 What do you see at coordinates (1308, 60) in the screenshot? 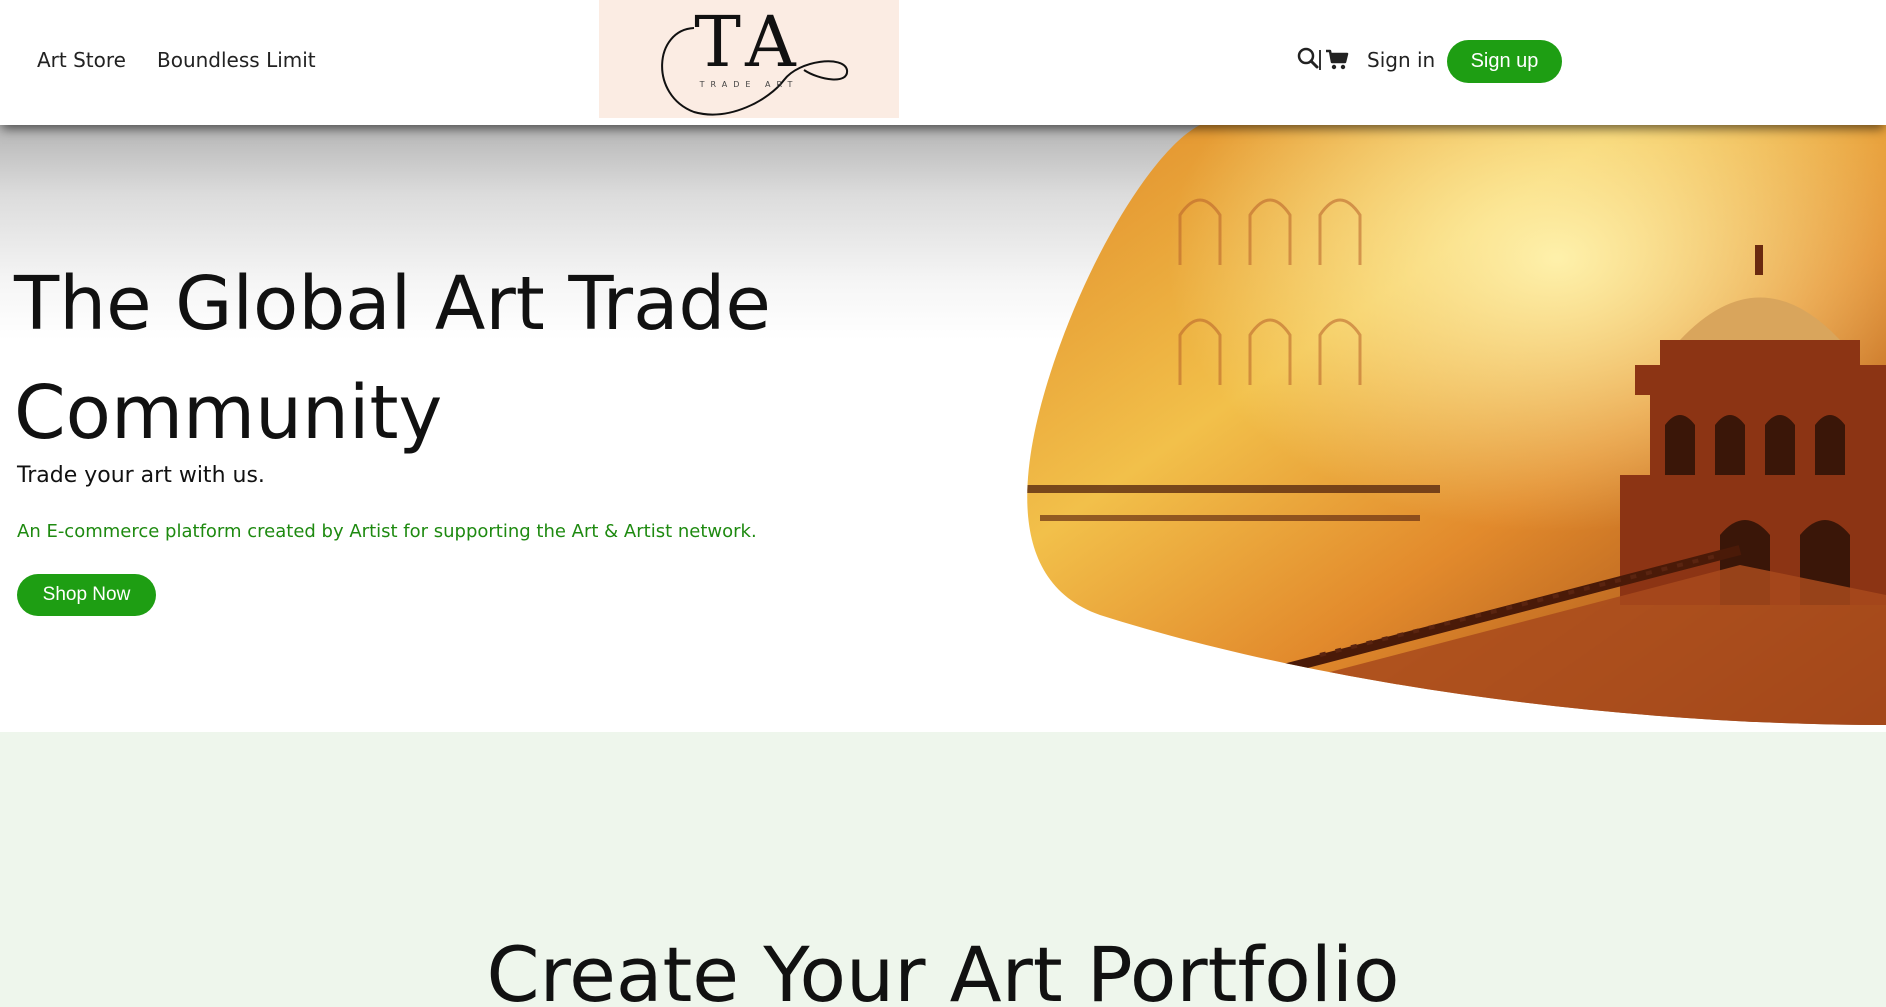
I see `search-icon` at bounding box center [1308, 60].